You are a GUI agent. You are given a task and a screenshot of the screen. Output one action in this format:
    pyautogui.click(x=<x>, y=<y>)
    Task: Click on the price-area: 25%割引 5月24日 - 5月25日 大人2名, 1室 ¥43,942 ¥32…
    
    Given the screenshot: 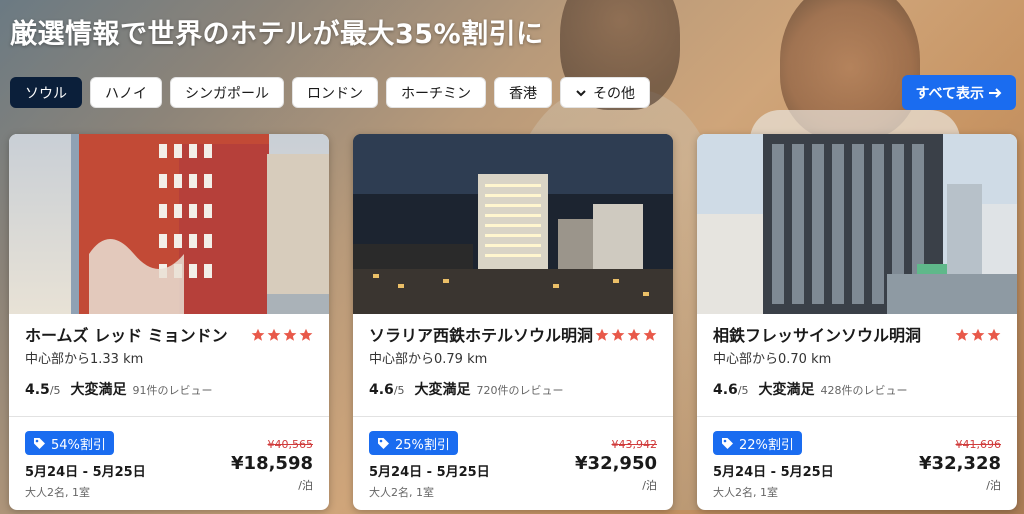 What is the action you would take?
    pyautogui.click(x=513, y=463)
    